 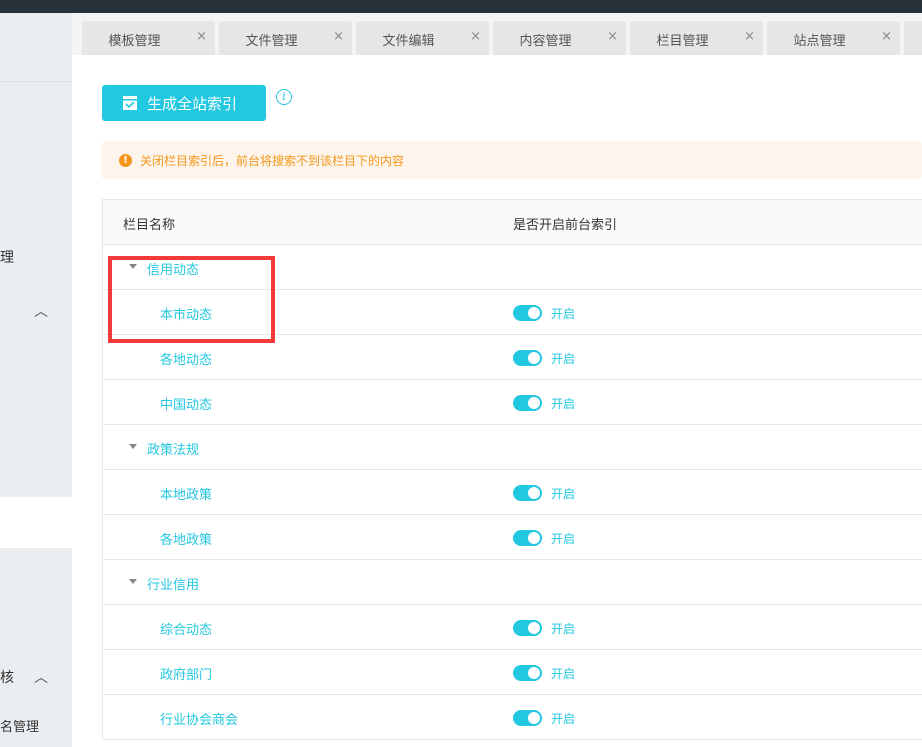 What do you see at coordinates (512, 222) in the screenshot?
I see `table-header: 栏目名称 是否开启前台索引` at bounding box center [512, 222].